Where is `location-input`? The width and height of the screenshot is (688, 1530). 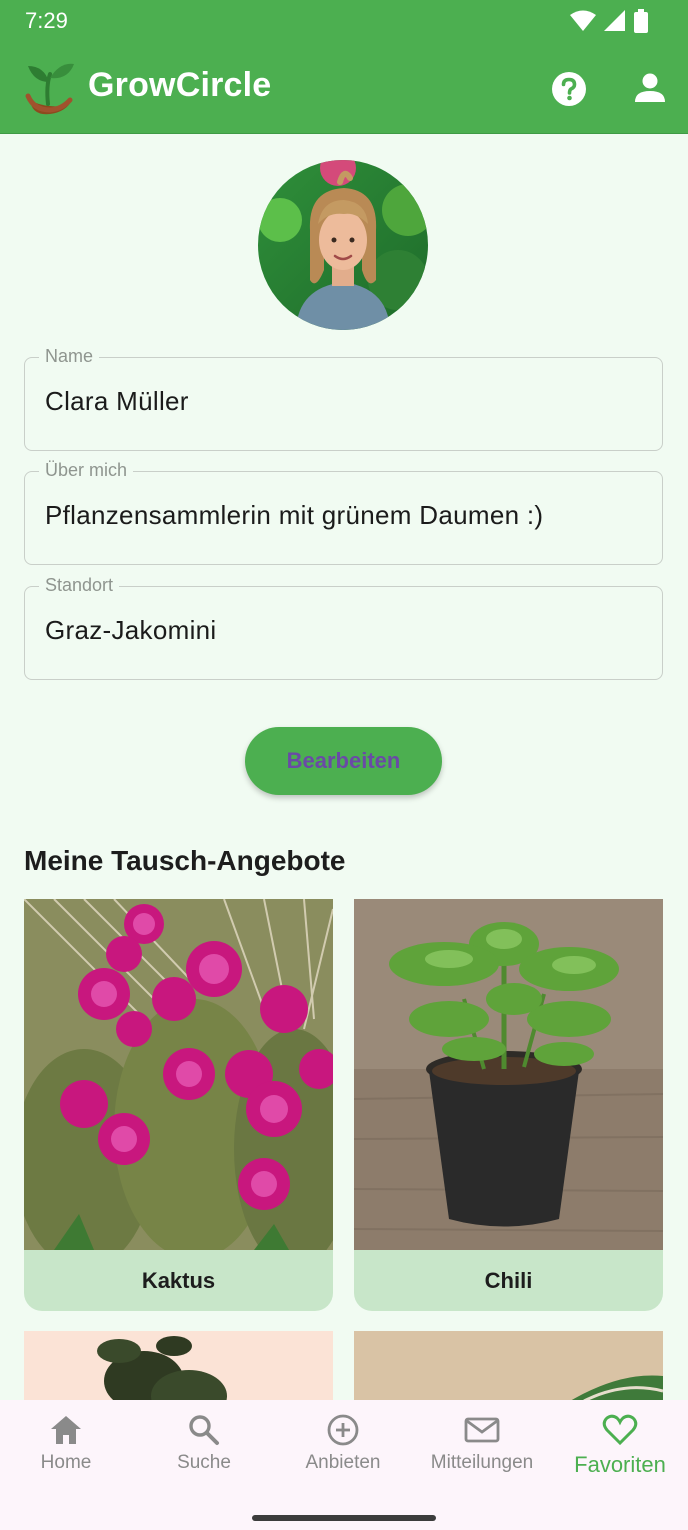
location-input is located at coordinates (345, 630).